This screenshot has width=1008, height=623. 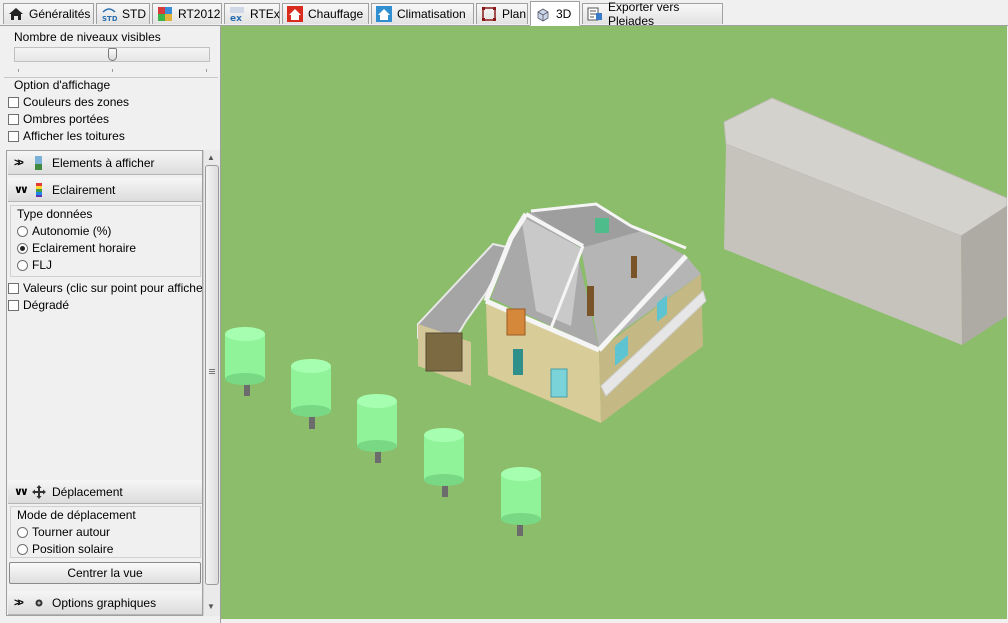 I want to click on svg-text: STD, so click(x=109, y=18).